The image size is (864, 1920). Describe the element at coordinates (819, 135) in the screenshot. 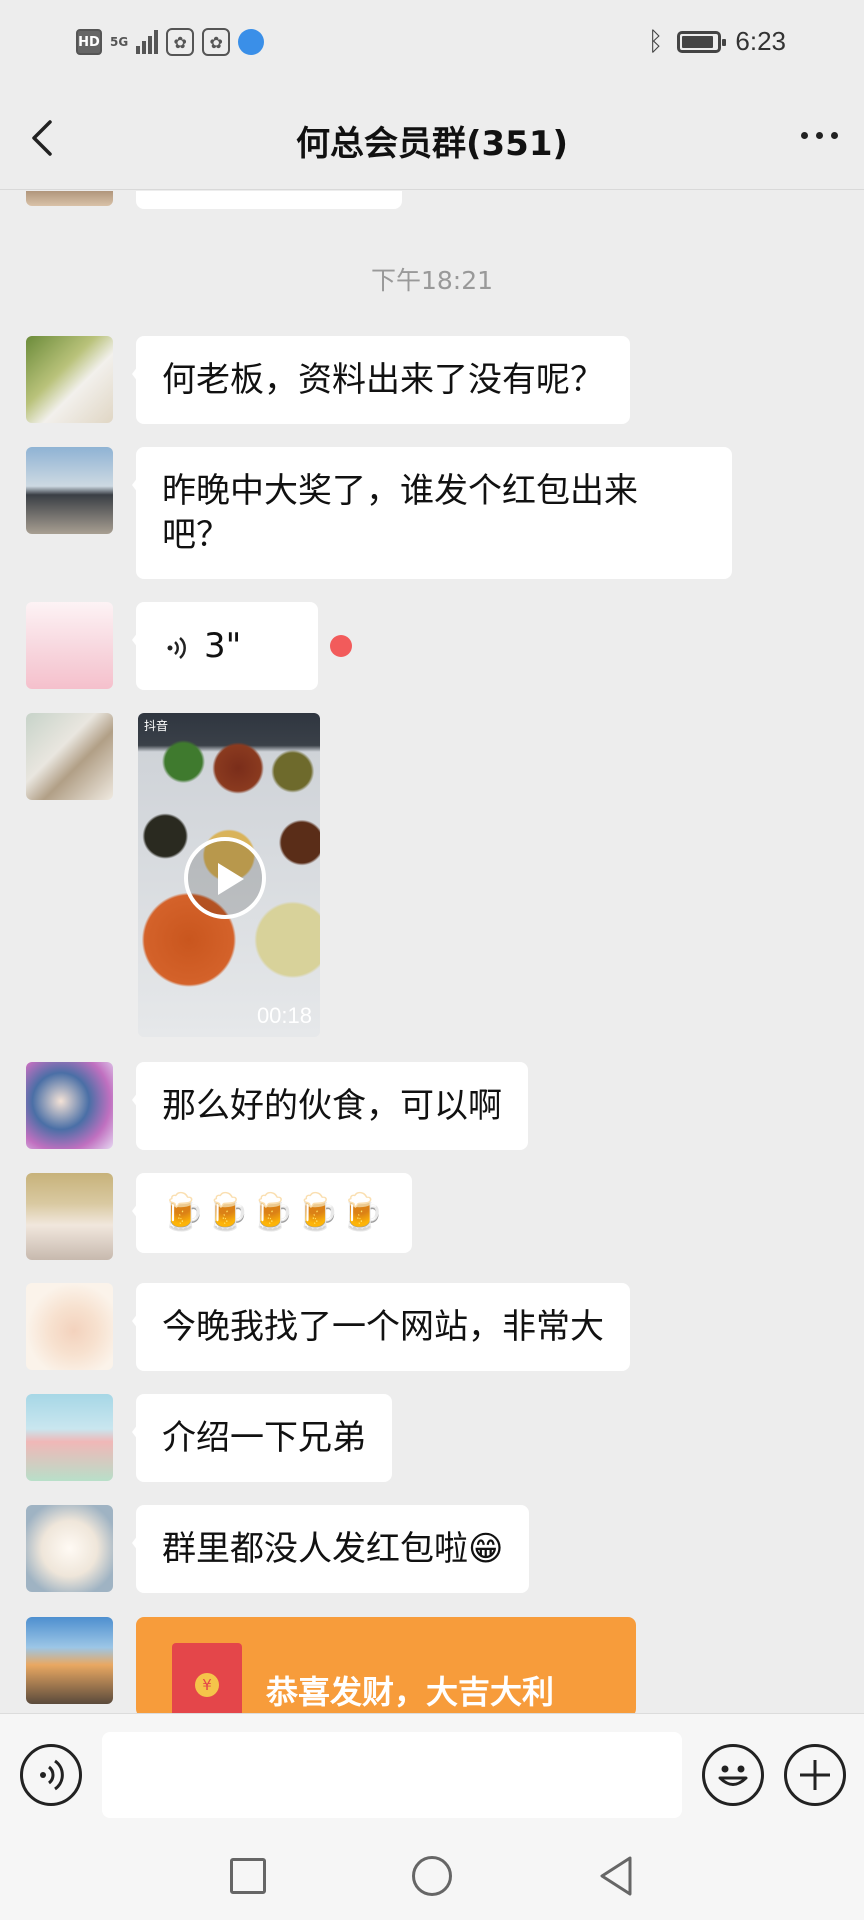

I see `more-icon` at that location.